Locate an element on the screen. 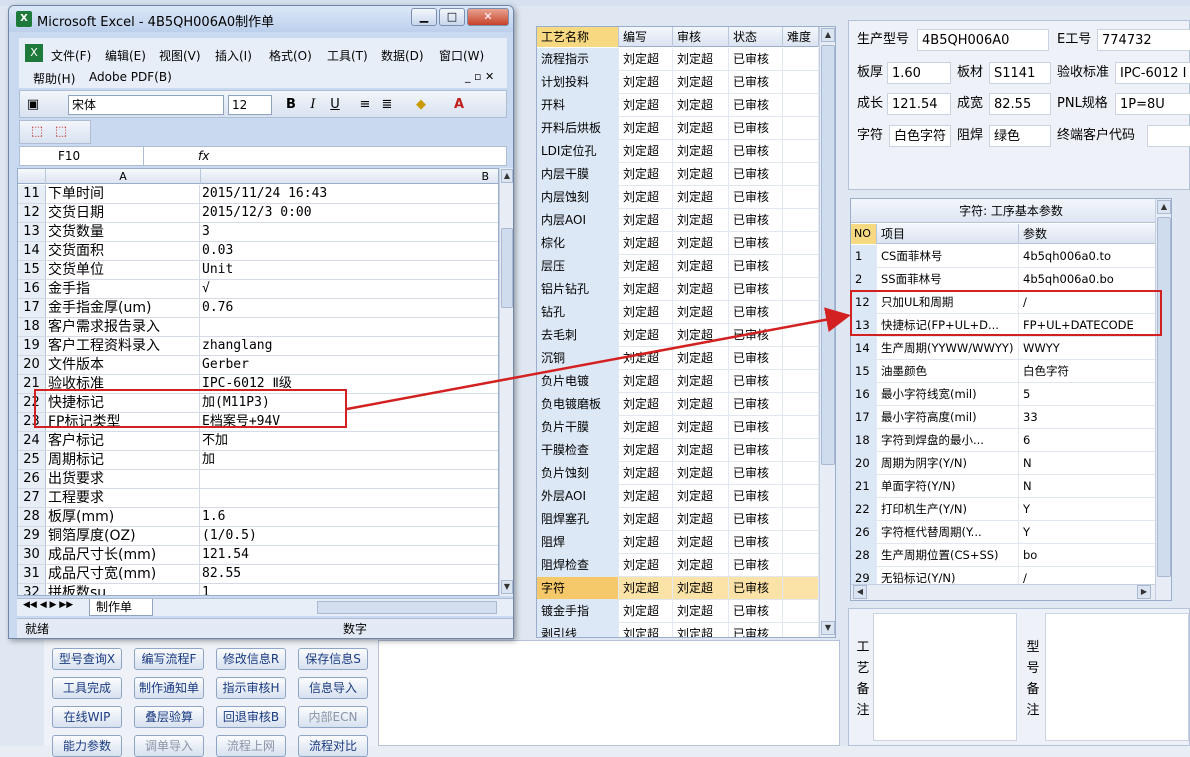 Image resolution: width=1190 pixels, height=757 pixels. menu-window: 窗口(W) is located at coordinates (461, 55).